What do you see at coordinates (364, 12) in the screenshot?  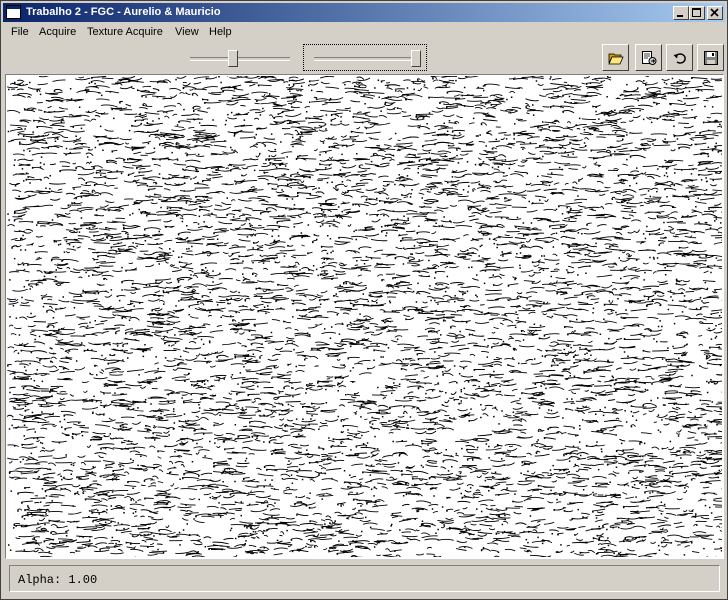 I see `title-bar: Trabalho 2 - FGC - Aurelio & Mauricio` at bounding box center [364, 12].